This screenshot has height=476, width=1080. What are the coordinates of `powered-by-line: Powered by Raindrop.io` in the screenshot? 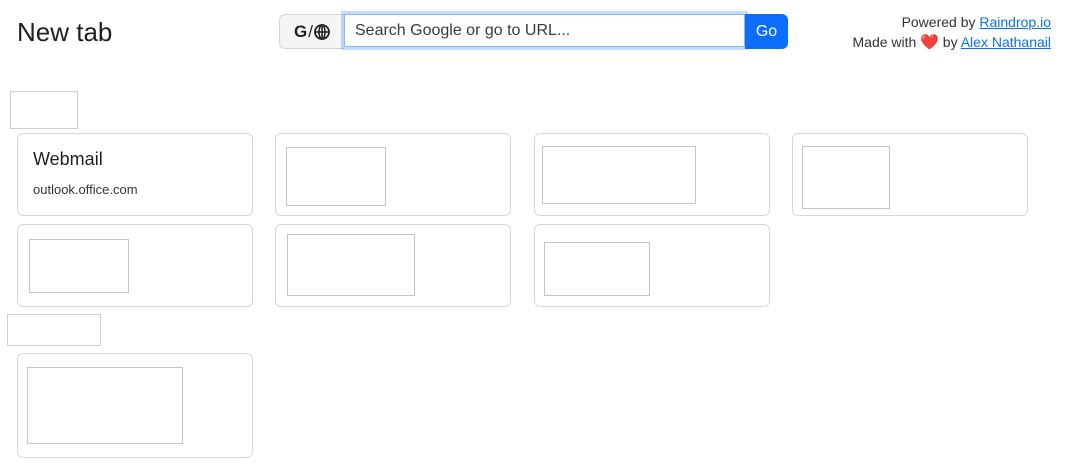 It's located at (952, 22).